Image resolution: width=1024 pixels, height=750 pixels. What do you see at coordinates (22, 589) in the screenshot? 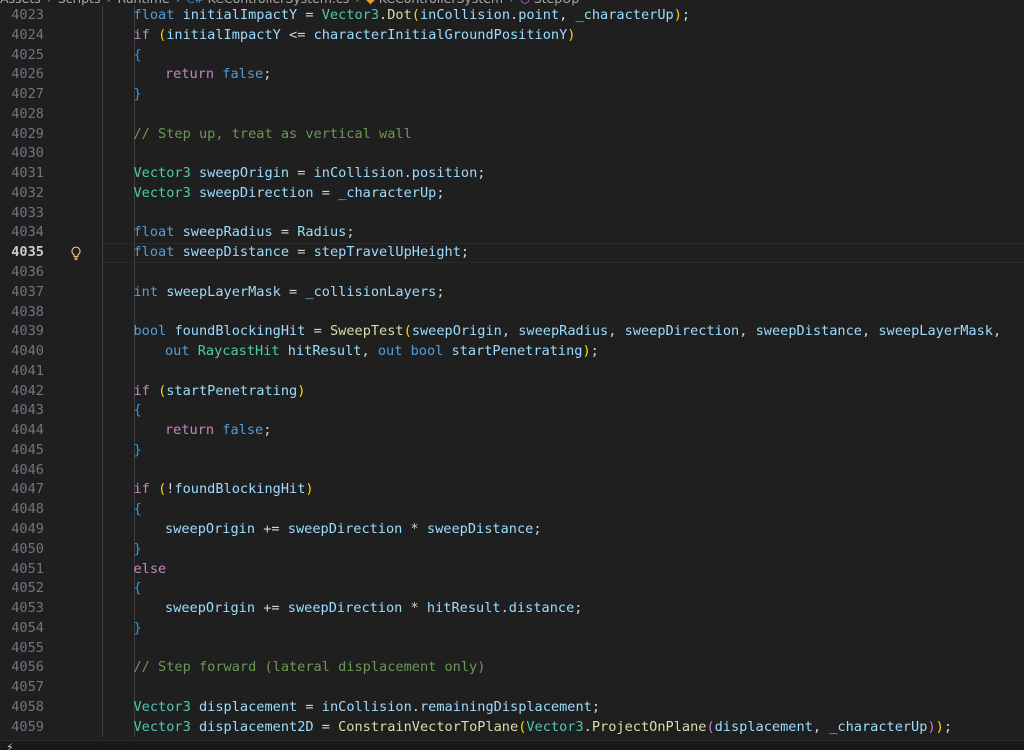
I see `line-number: 4052` at bounding box center [22, 589].